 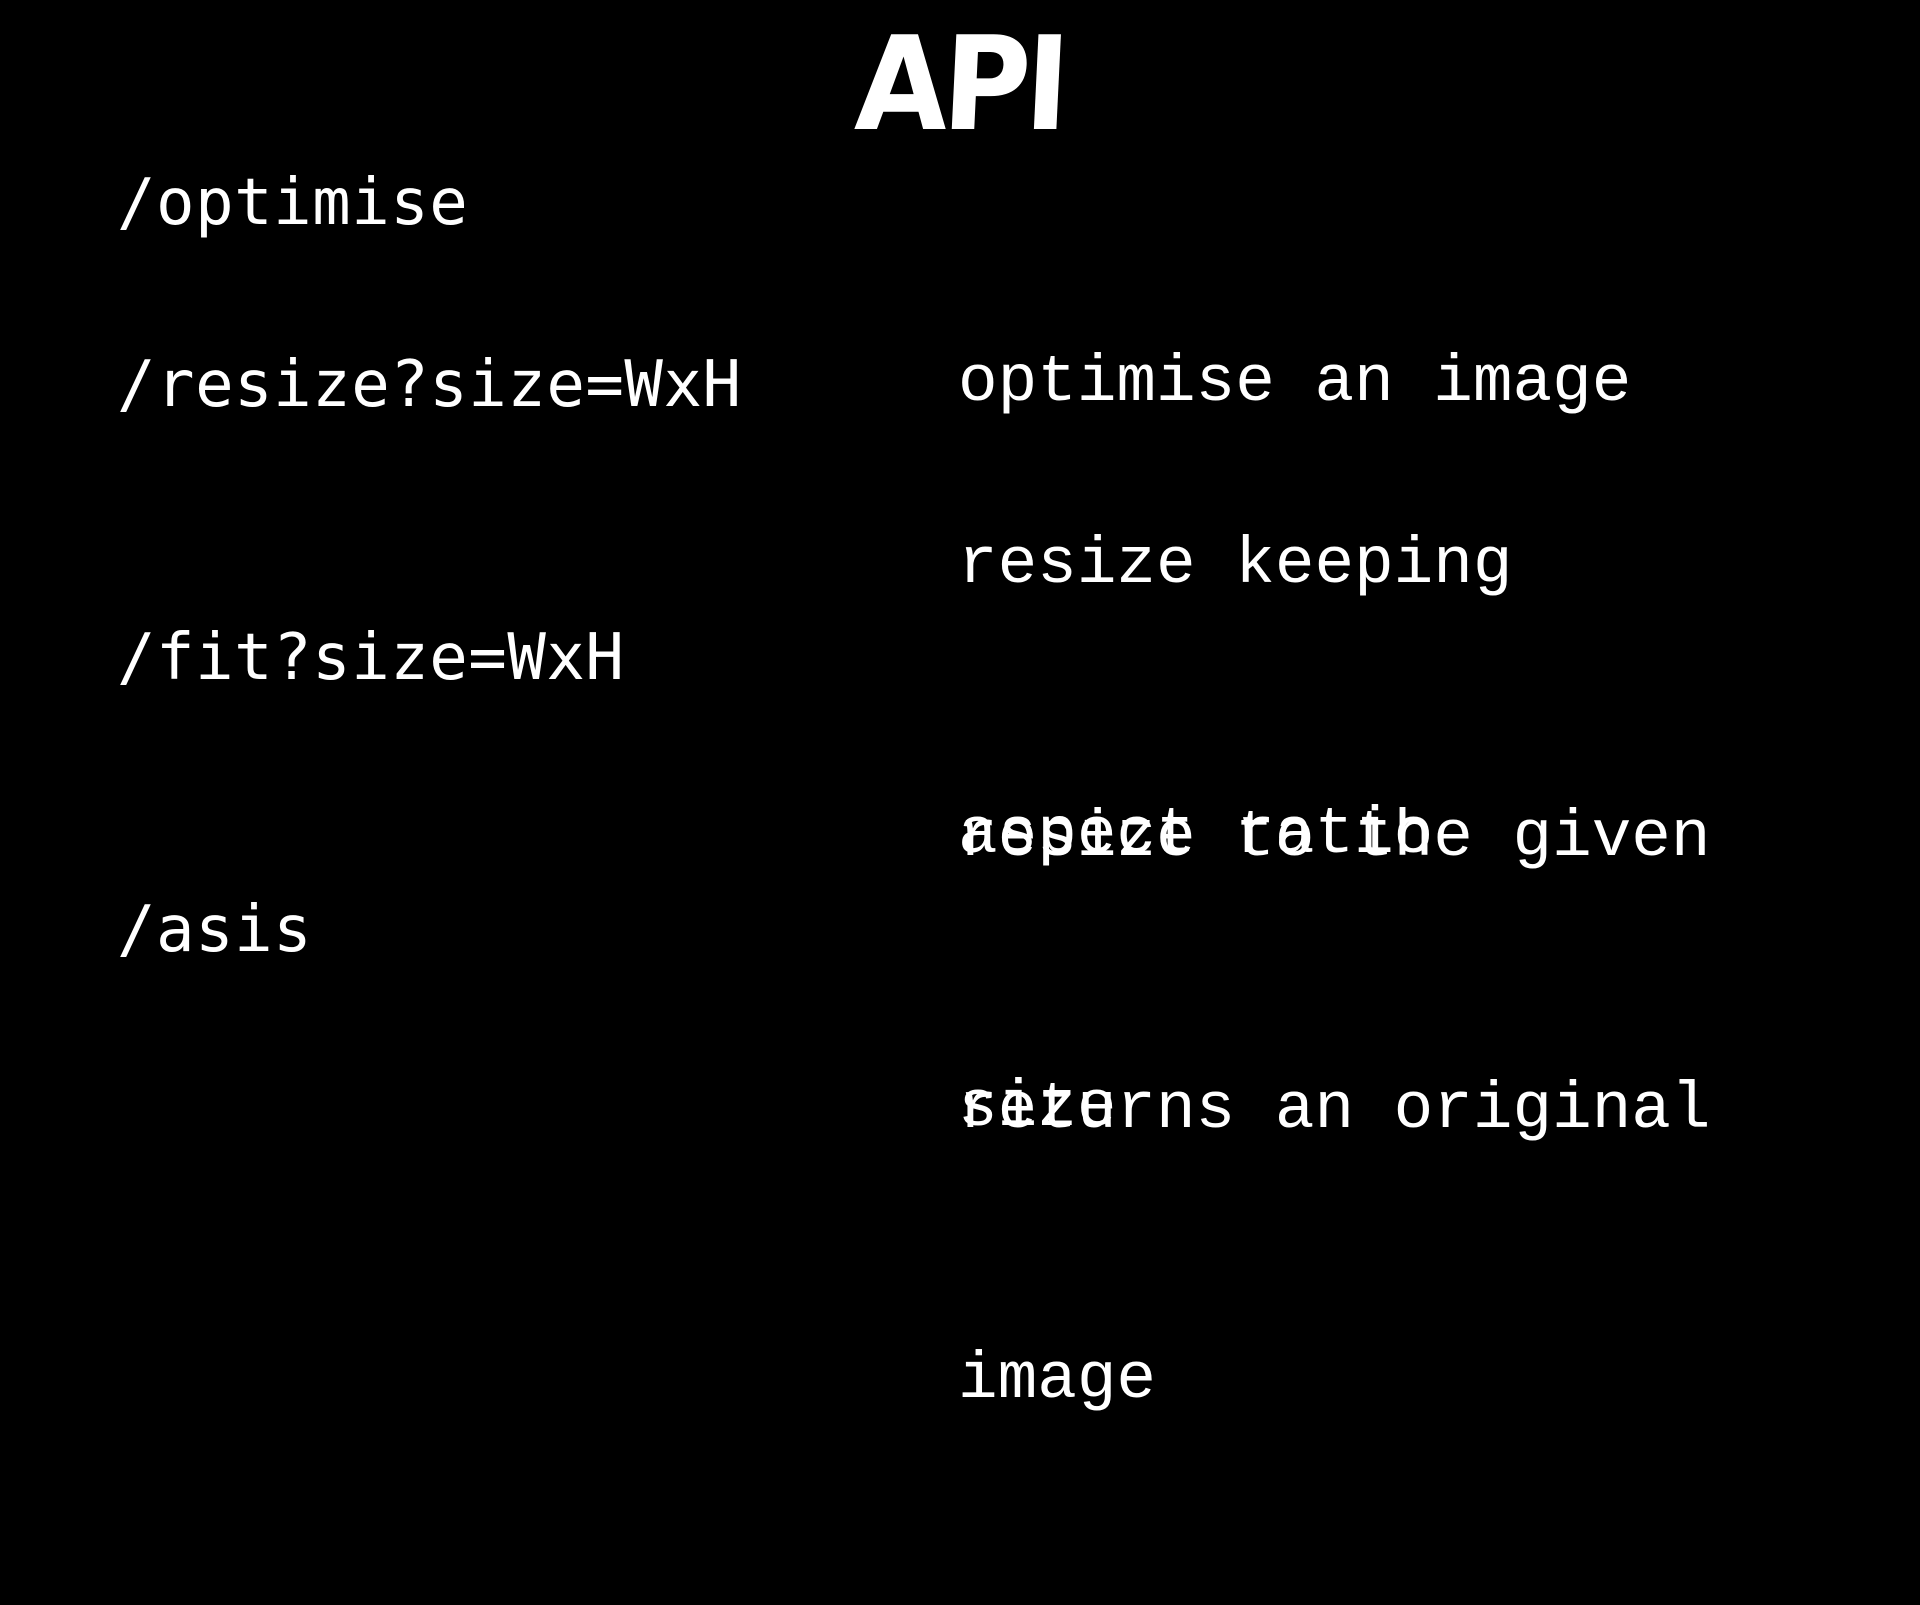 What do you see at coordinates (215, 930) in the screenshot?
I see `endpoint-asis: /asis` at bounding box center [215, 930].